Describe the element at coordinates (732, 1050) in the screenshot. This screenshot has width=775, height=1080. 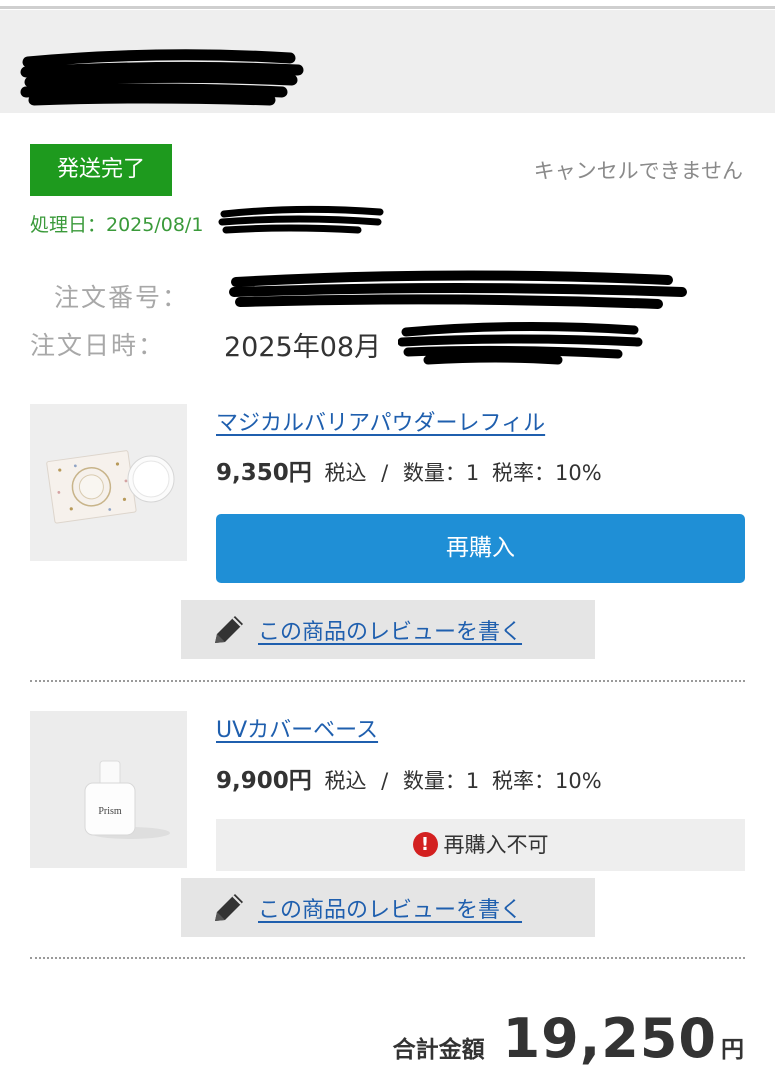
I see `total-unit: 円` at that location.